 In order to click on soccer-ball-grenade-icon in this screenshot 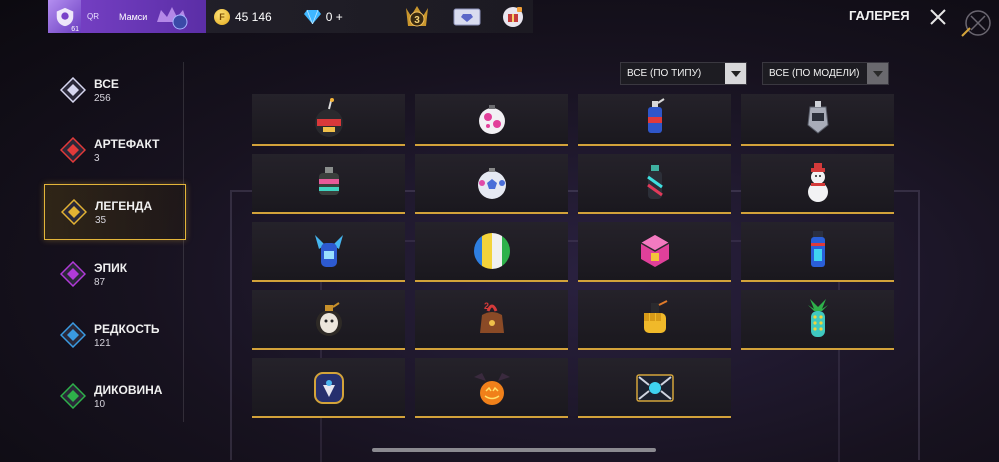, I will do `click(491, 183)`.